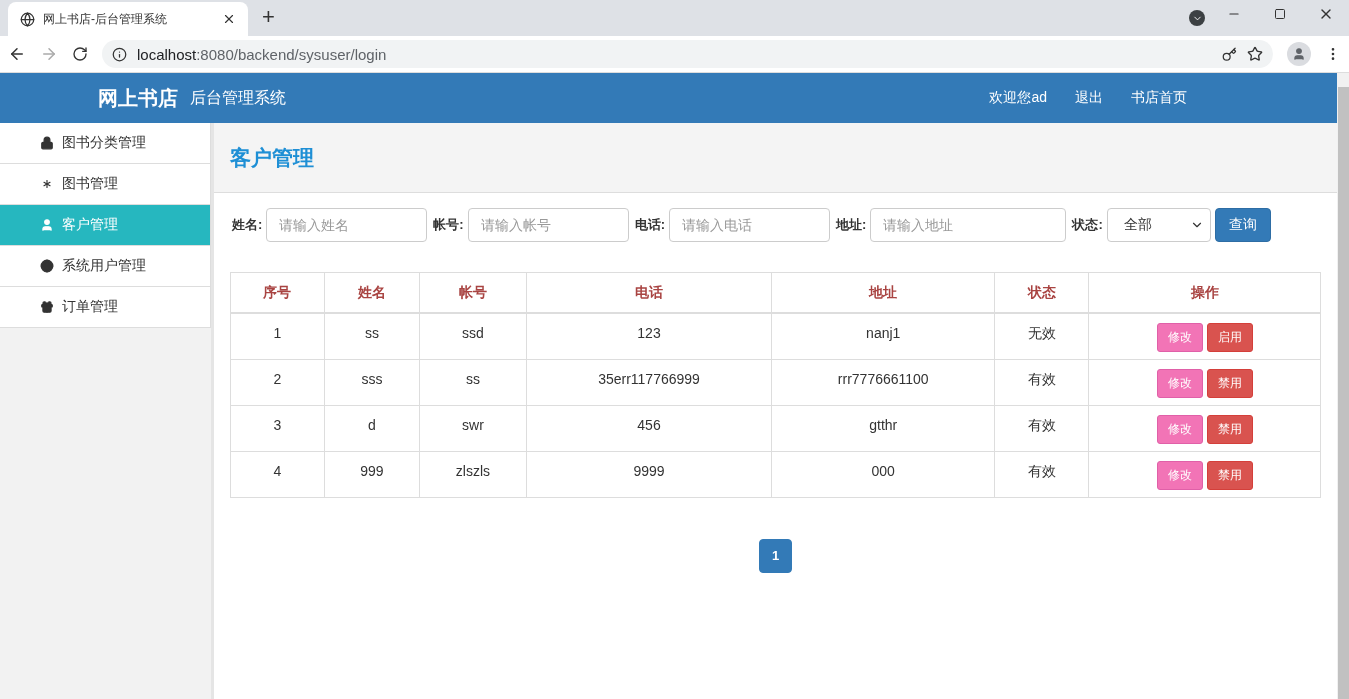 The image size is (1349, 699). Describe the element at coordinates (105, 266) in the screenshot. I see `sidebar-item: 系统用户管理` at that location.